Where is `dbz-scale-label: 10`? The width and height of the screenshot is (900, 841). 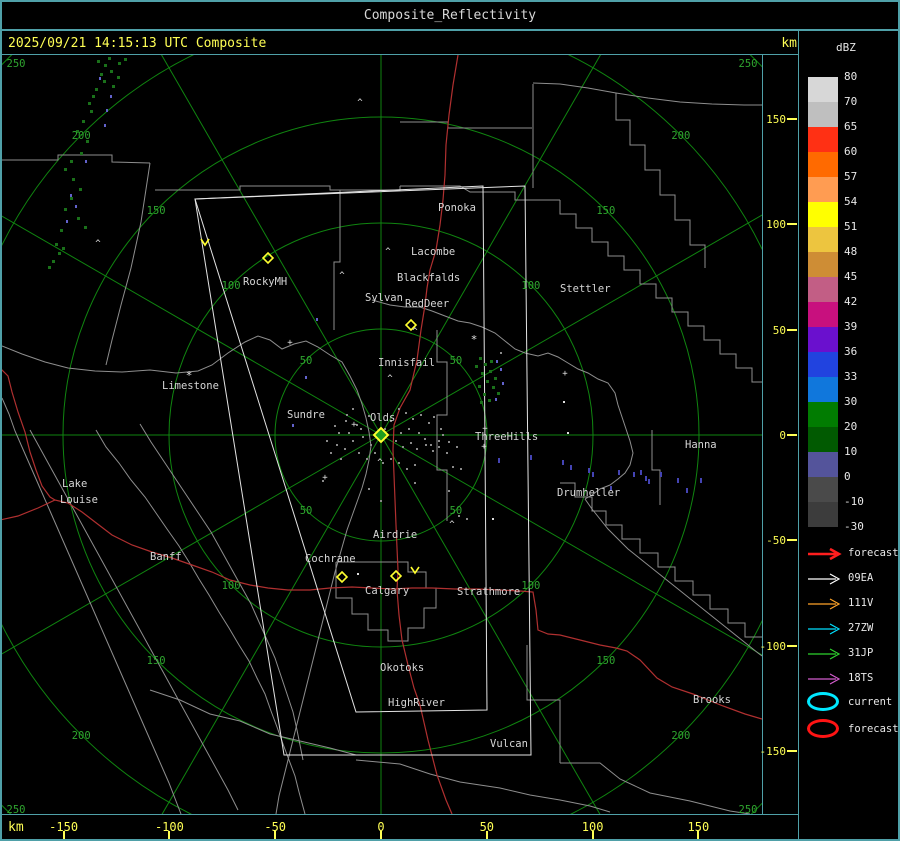 dbz-scale-label: 10 is located at coordinates (851, 451).